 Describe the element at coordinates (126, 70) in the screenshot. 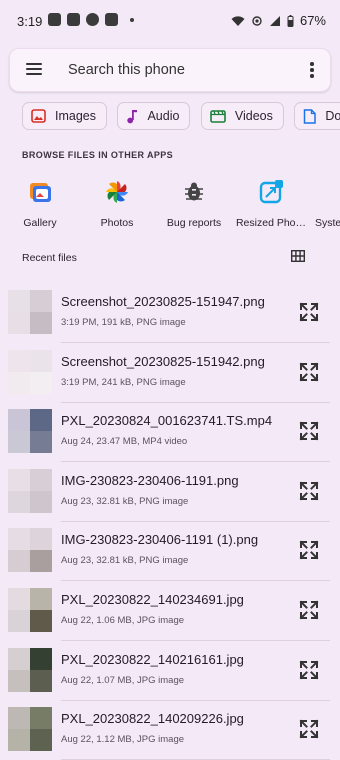

I see `search-placeholder: Search this phone` at that location.